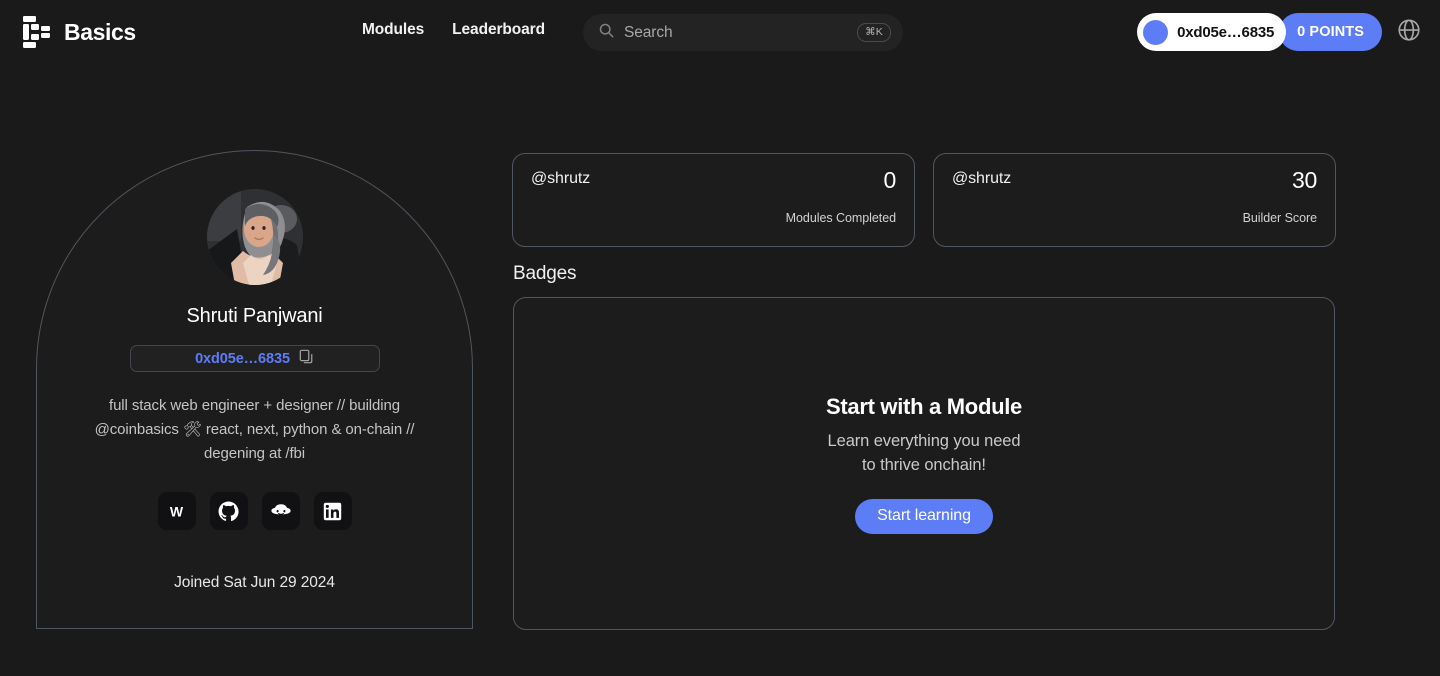 The image size is (1440, 676). What do you see at coordinates (924, 440) in the screenshot?
I see `empty-state-line1: Learn everything you need` at bounding box center [924, 440].